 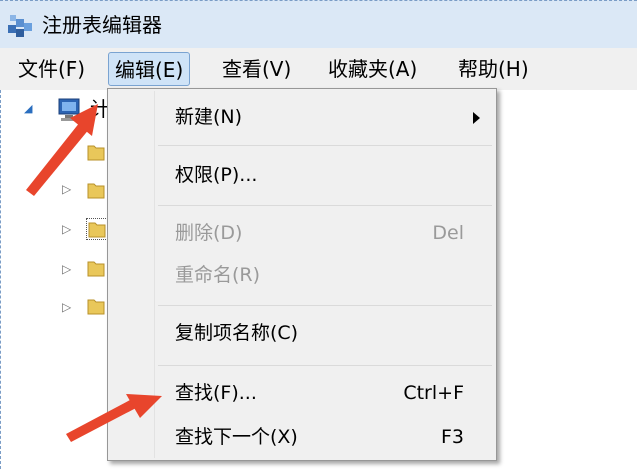 What do you see at coordinates (51, 69) in the screenshot?
I see `menu-file: 文件(F)` at bounding box center [51, 69].